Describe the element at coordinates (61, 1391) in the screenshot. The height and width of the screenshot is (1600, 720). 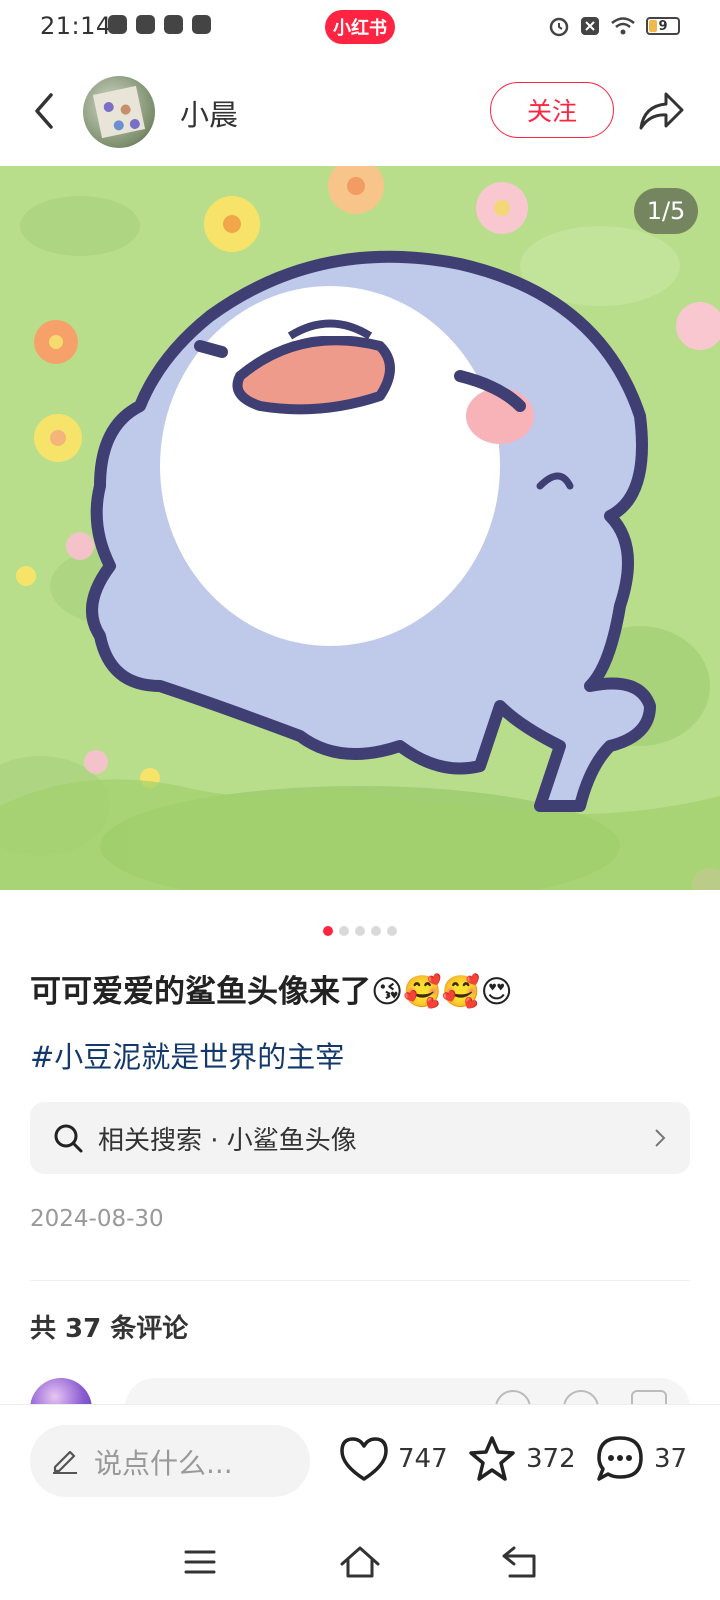
I see `user-avatar` at that location.